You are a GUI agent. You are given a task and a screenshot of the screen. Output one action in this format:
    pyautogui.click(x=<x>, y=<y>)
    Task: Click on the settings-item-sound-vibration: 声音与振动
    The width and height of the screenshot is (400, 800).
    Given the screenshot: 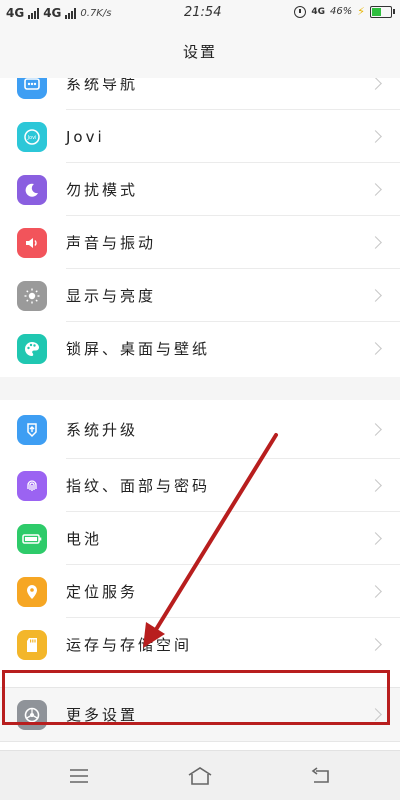 What is the action you would take?
    pyautogui.click(x=200, y=242)
    